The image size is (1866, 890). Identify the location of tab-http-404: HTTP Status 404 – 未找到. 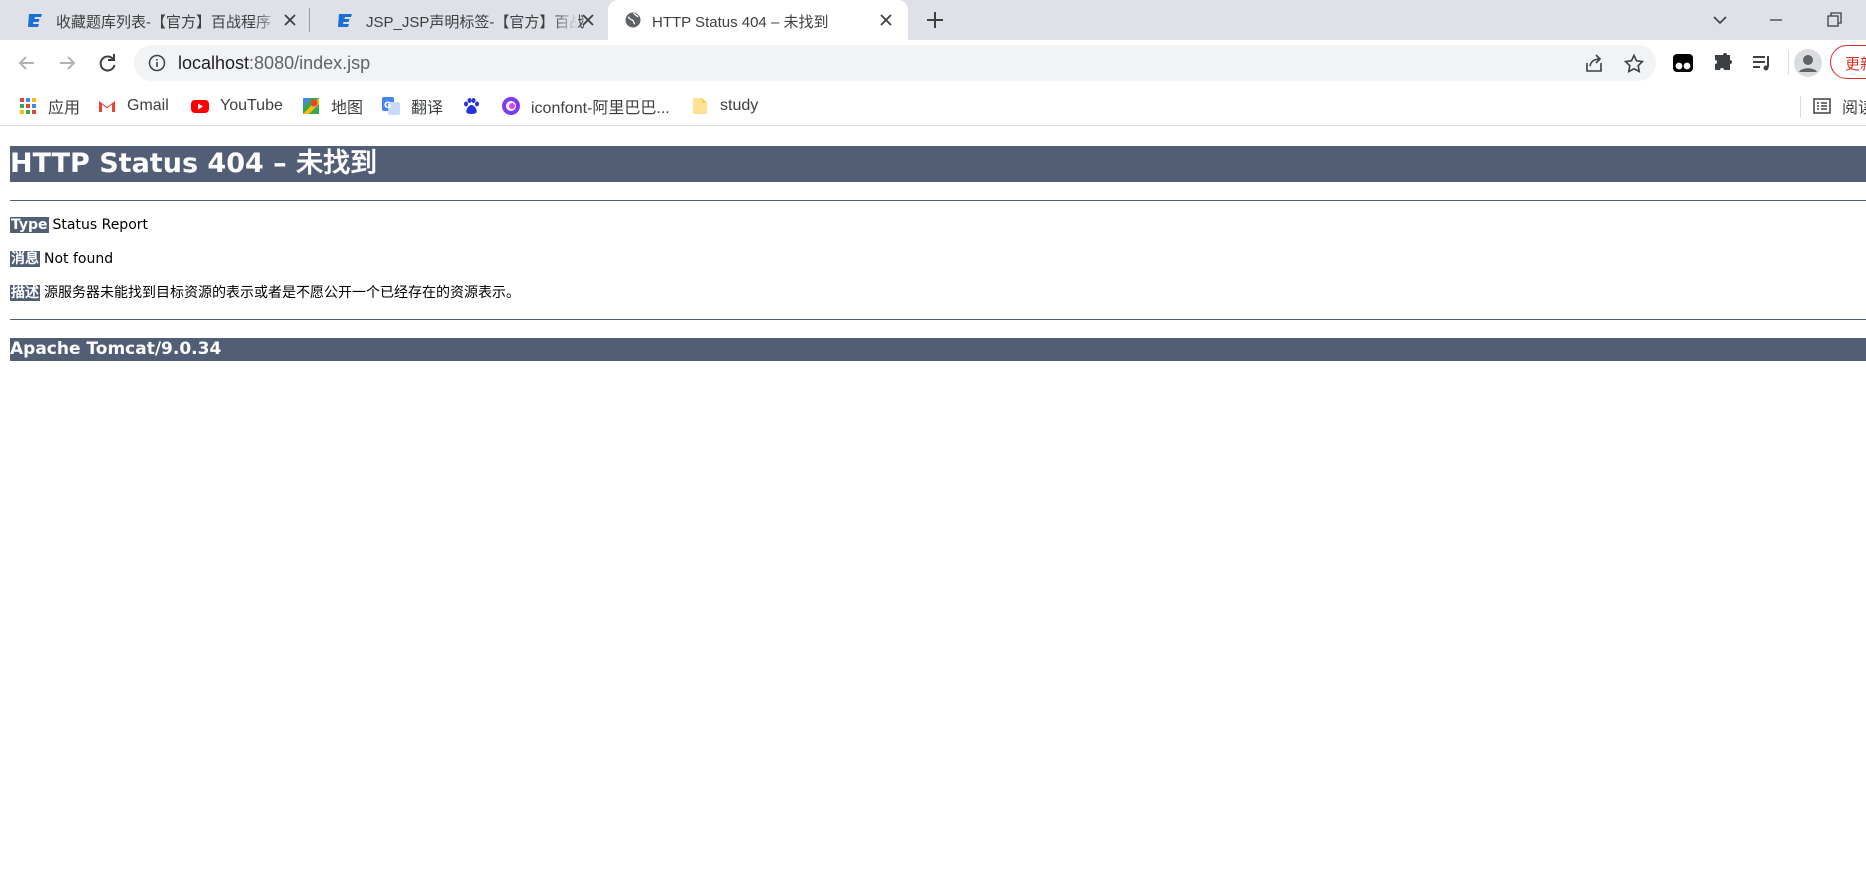
(758, 20).